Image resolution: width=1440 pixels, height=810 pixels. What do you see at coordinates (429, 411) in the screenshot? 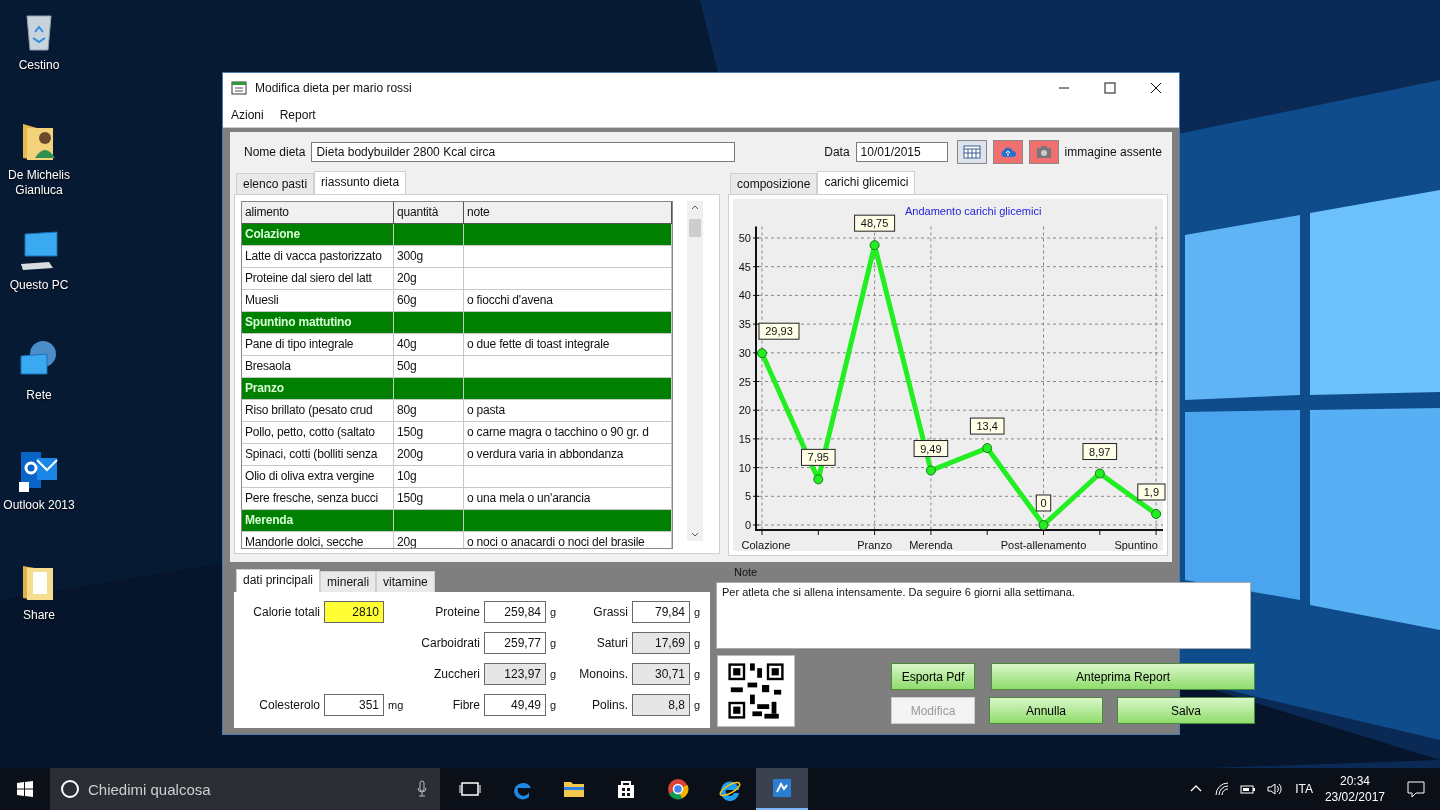
I see `table-cell: 80g` at bounding box center [429, 411].